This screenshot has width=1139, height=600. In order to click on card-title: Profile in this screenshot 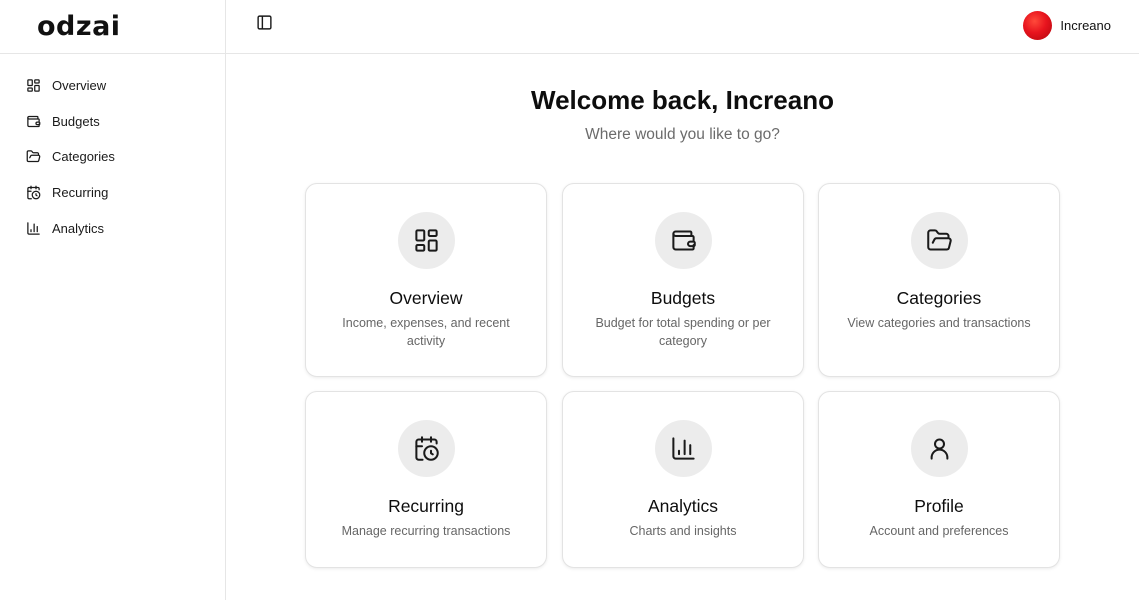, I will do `click(939, 506)`.